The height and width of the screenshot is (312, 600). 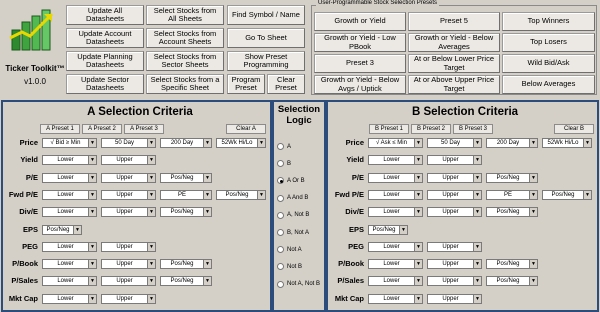 What do you see at coordinates (454, 160) in the screenshot?
I see `section_b-yield-upper-dropdown: Upper ▼` at bounding box center [454, 160].